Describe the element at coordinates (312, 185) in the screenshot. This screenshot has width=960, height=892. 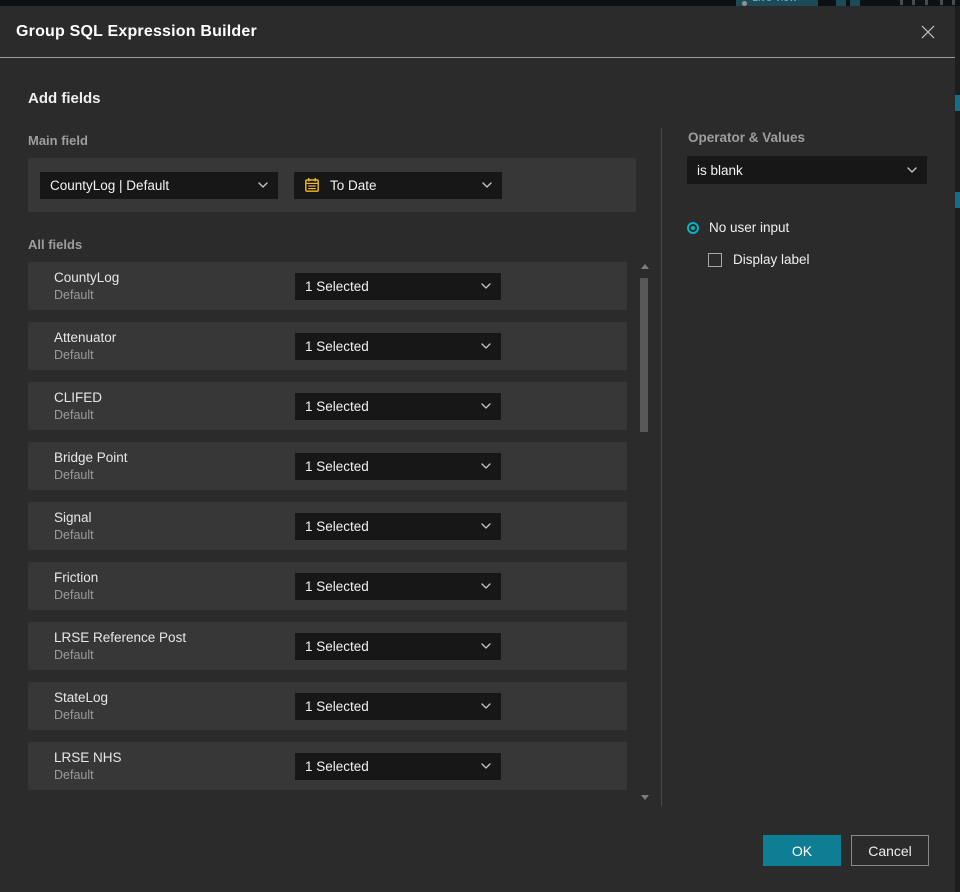
I see `calendar-icon` at that location.